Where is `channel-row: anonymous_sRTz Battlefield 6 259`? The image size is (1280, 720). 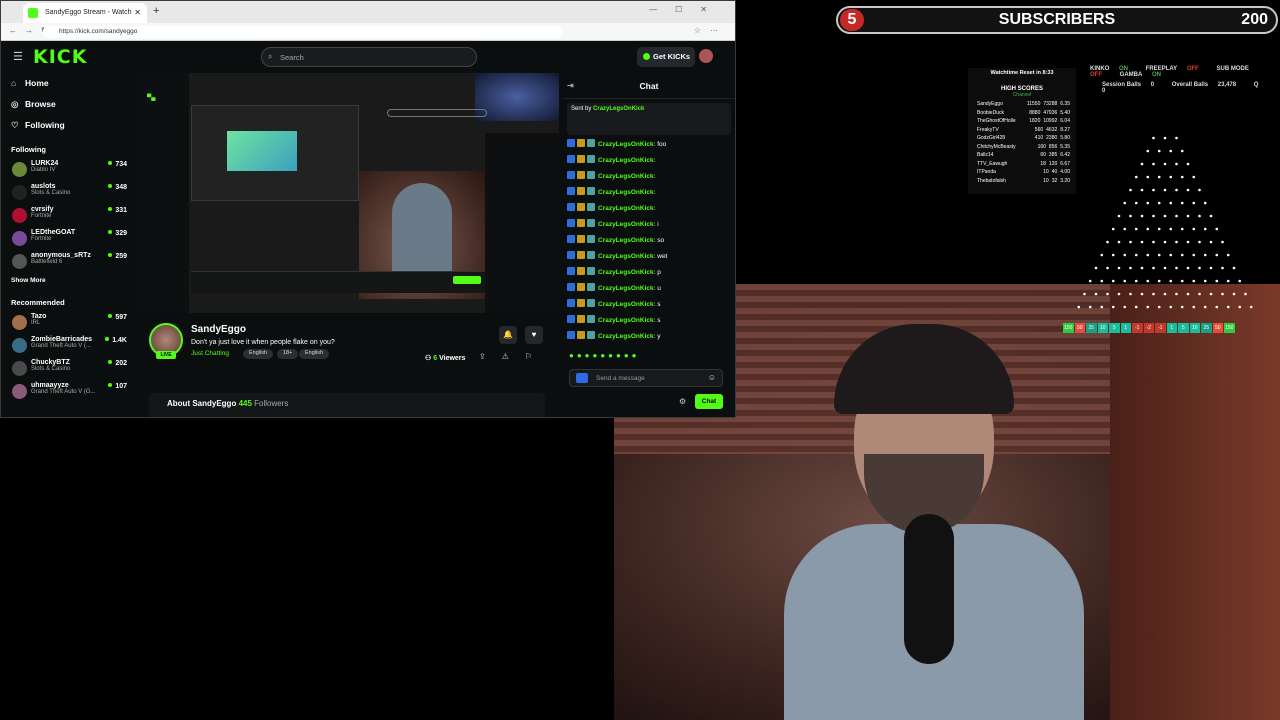
channel-row: anonymous_sRTz Battlefield 6 259 is located at coordinates (66, 261).